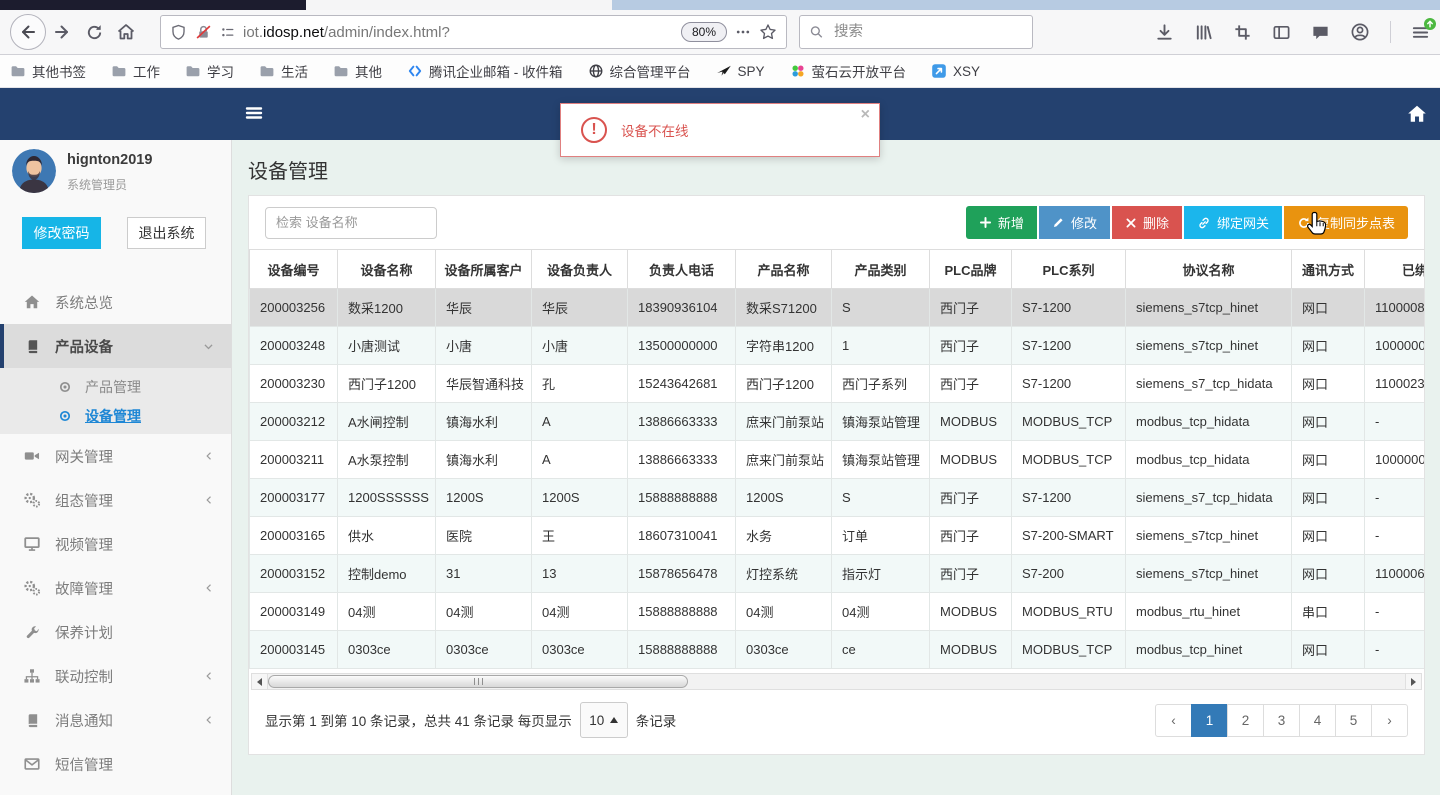 Image resolution: width=1440 pixels, height=795 pixels. I want to click on copy-sync-table-button: 复制同步点表, so click(1345, 222).